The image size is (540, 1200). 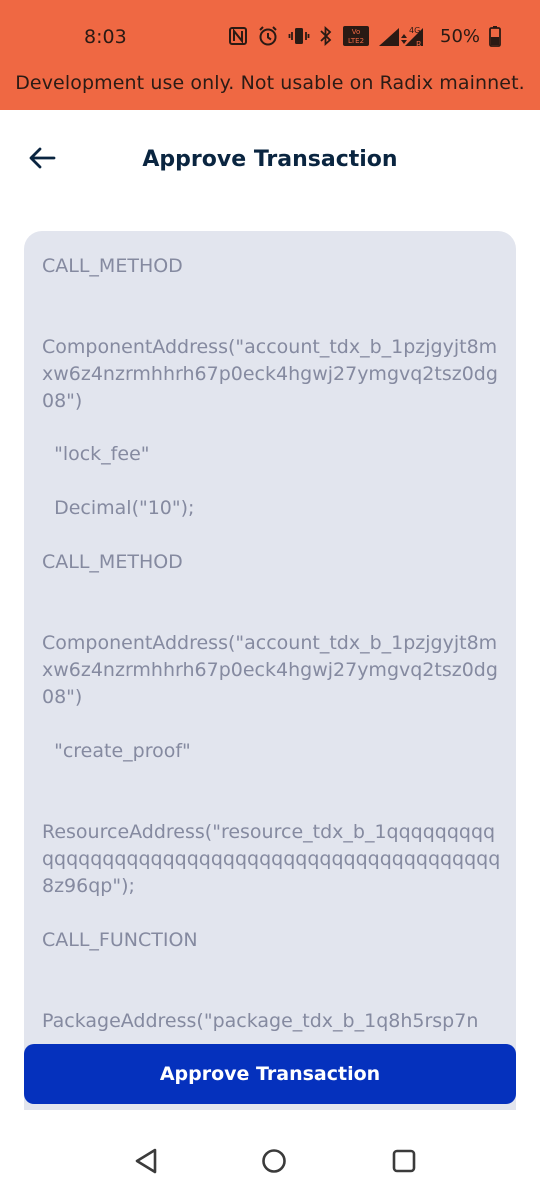 What do you see at coordinates (274, 1161) in the screenshot?
I see `nav-home-button` at bounding box center [274, 1161].